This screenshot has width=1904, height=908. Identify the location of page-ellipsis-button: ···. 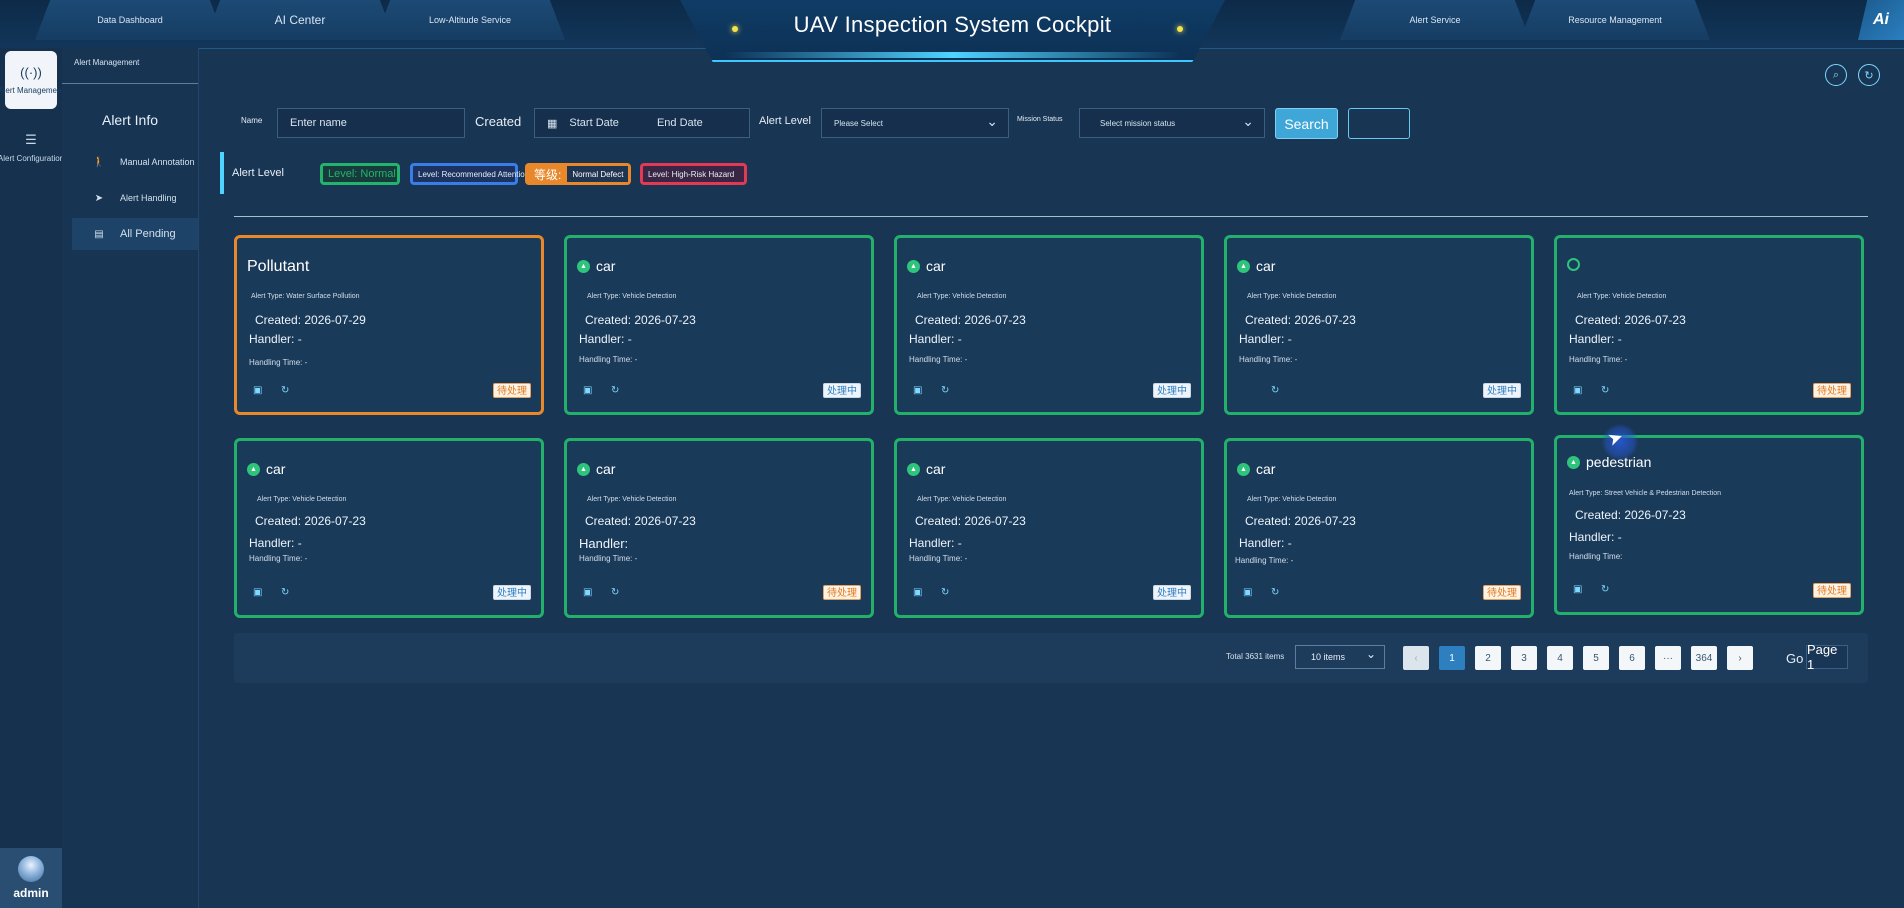
(1668, 658).